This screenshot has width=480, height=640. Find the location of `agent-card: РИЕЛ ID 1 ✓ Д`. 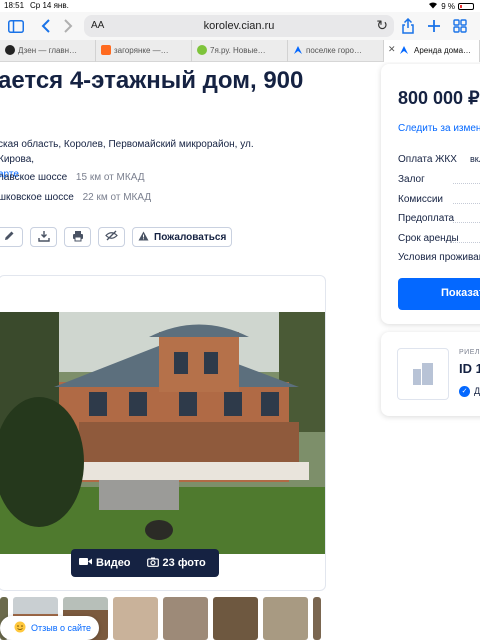

agent-card: РИЕЛ ID 1 ✓ Д is located at coordinates (430, 374).